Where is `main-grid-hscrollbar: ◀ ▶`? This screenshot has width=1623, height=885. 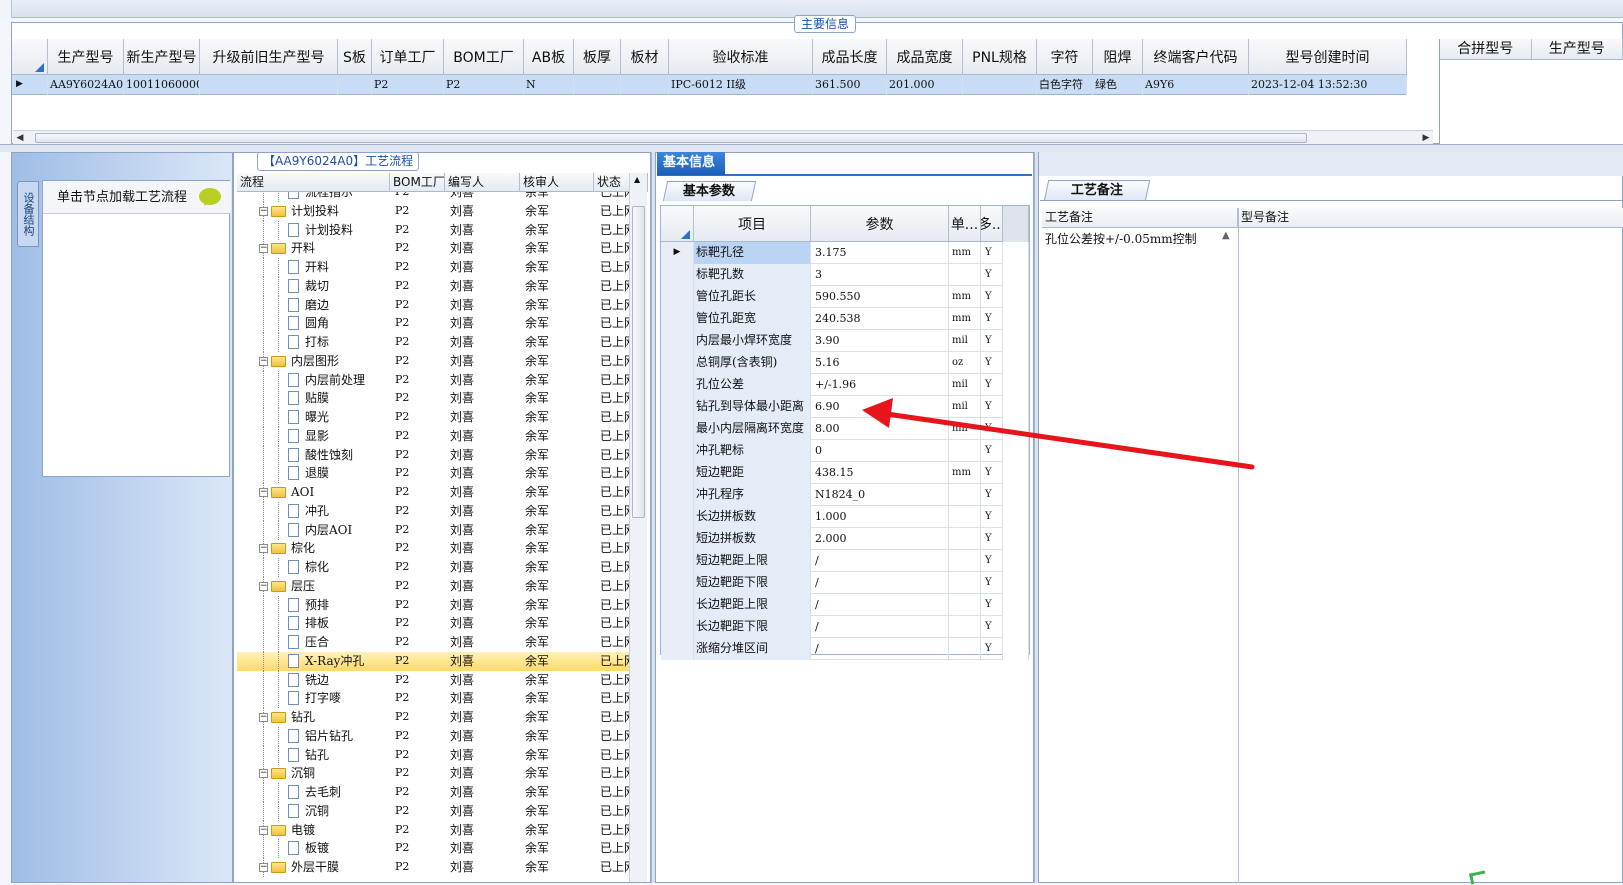 main-grid-hscrollbar: ◀ ▶ is located at coordinates (723, 137).